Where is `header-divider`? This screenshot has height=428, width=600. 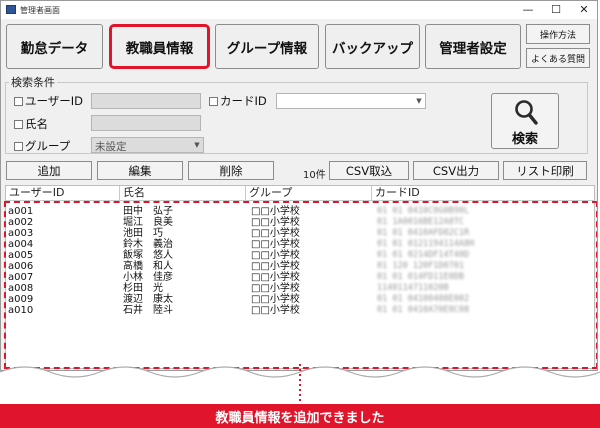 header-divider is located at coordinates (300, 200).